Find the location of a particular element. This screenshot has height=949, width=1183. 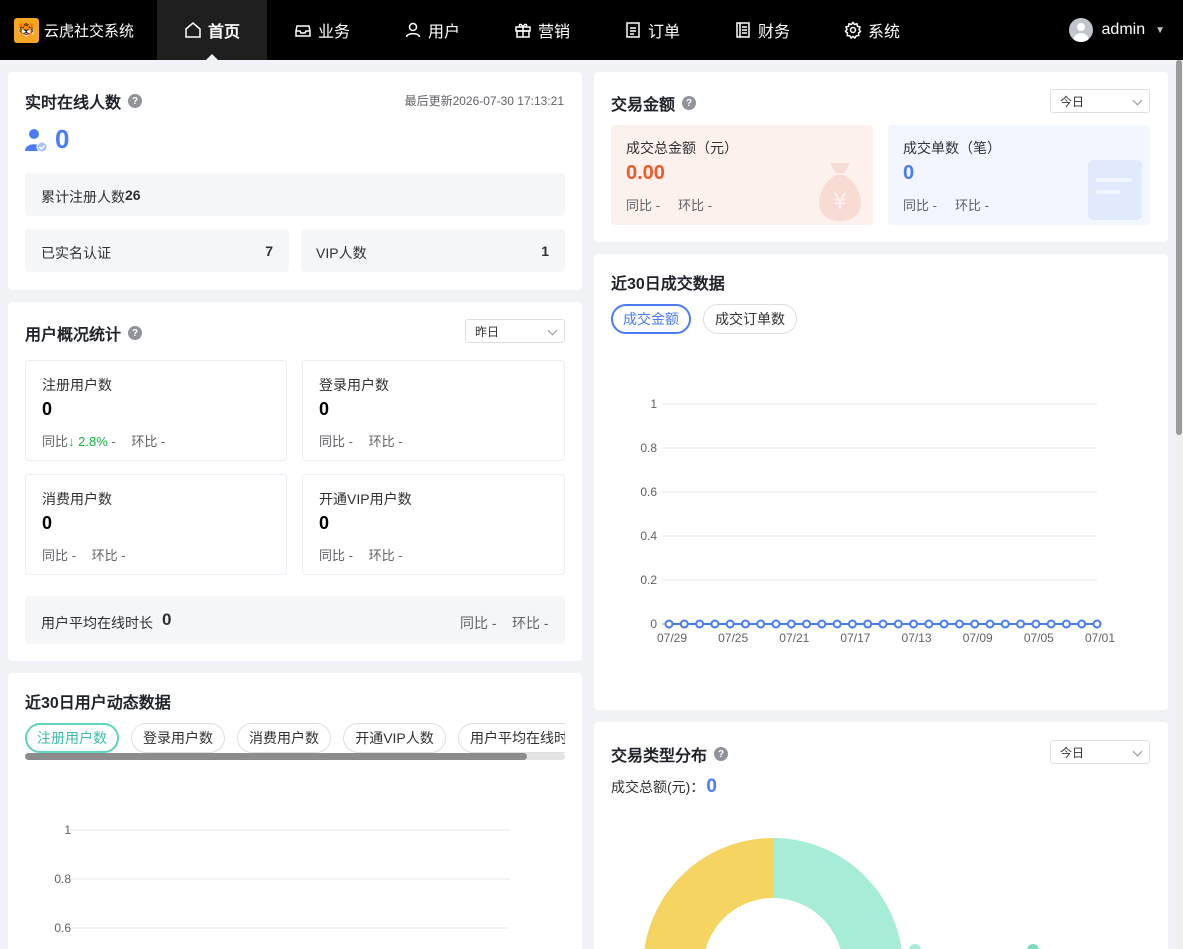

overview-period-select: 昨日 is located at coordinates (515, 331).